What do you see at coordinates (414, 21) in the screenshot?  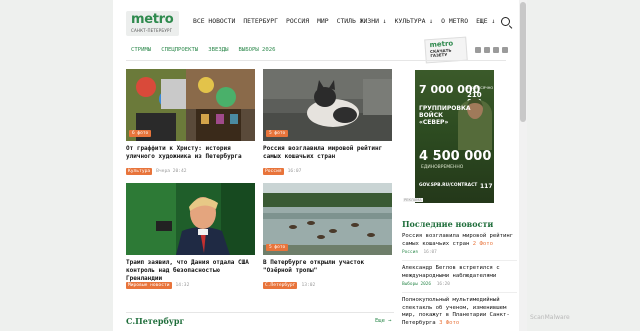 I see `nav-item-culture: КУЛЬТУРА ↓` at bounding box center [414, 21].